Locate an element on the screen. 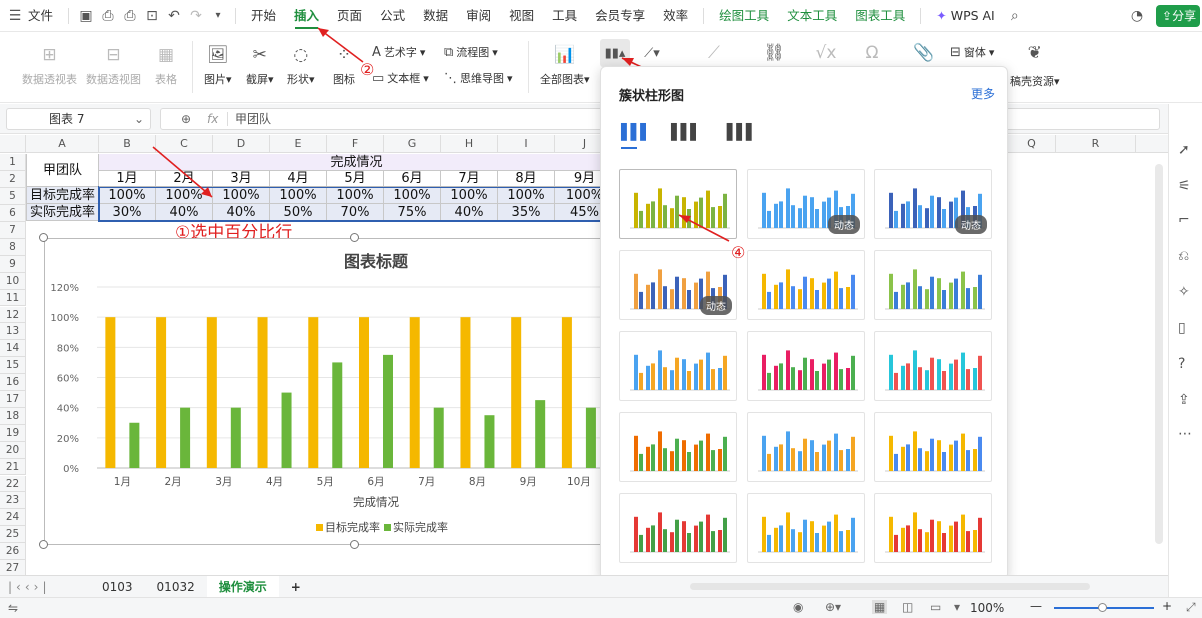 The image size is (1202, 618). link-button: ⛓ is located at coordinates (774, 53).